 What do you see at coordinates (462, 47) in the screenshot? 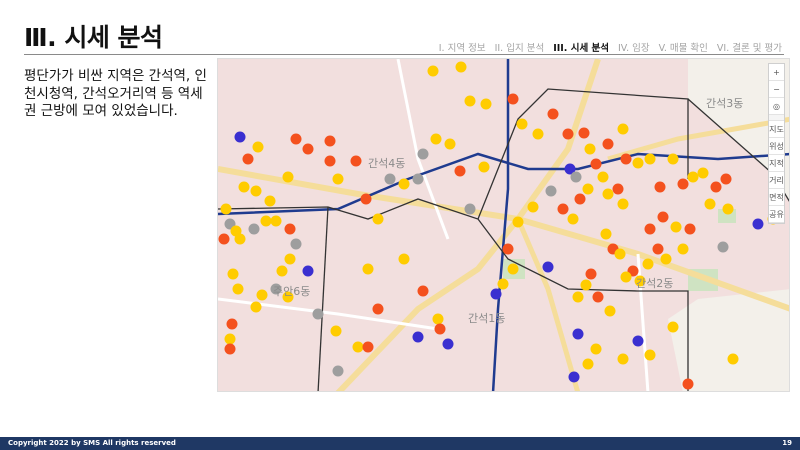
I see `nav-item-region-info: I. 지역 정보` at bounding box center [462, 47].